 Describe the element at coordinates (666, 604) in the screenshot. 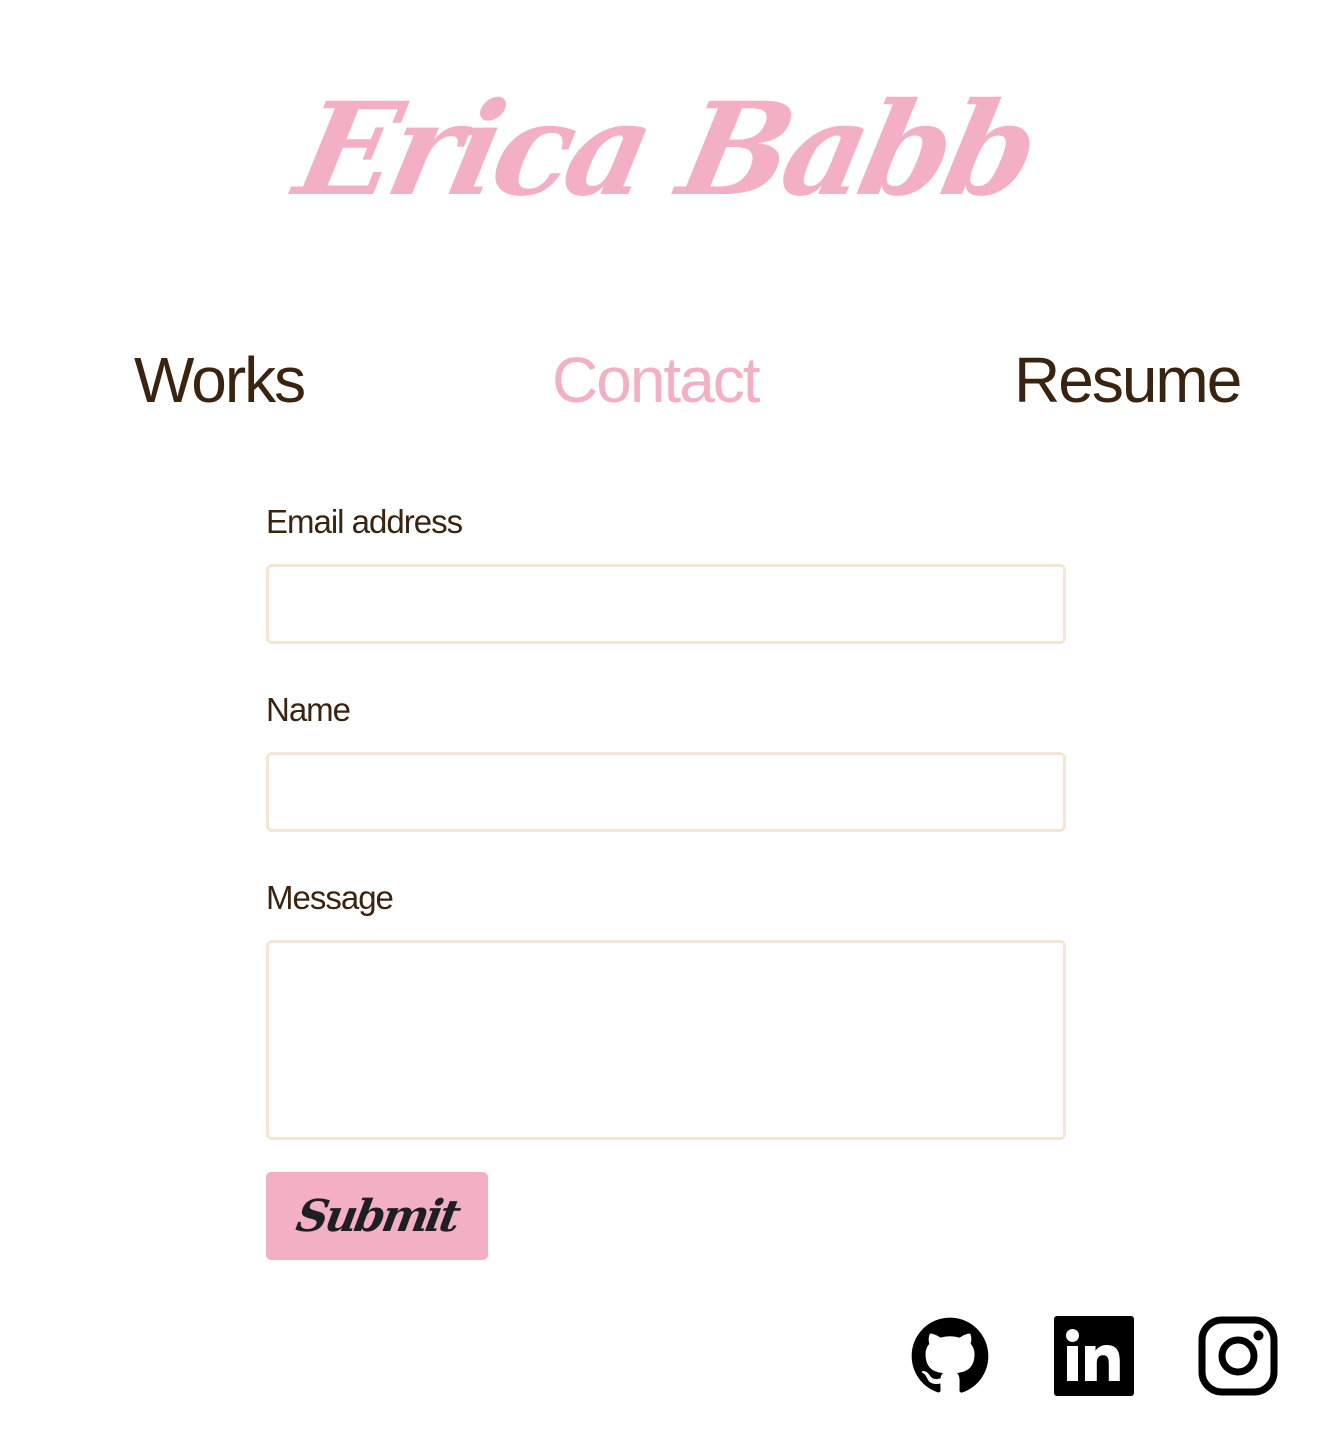

I see `email-input` at that location.